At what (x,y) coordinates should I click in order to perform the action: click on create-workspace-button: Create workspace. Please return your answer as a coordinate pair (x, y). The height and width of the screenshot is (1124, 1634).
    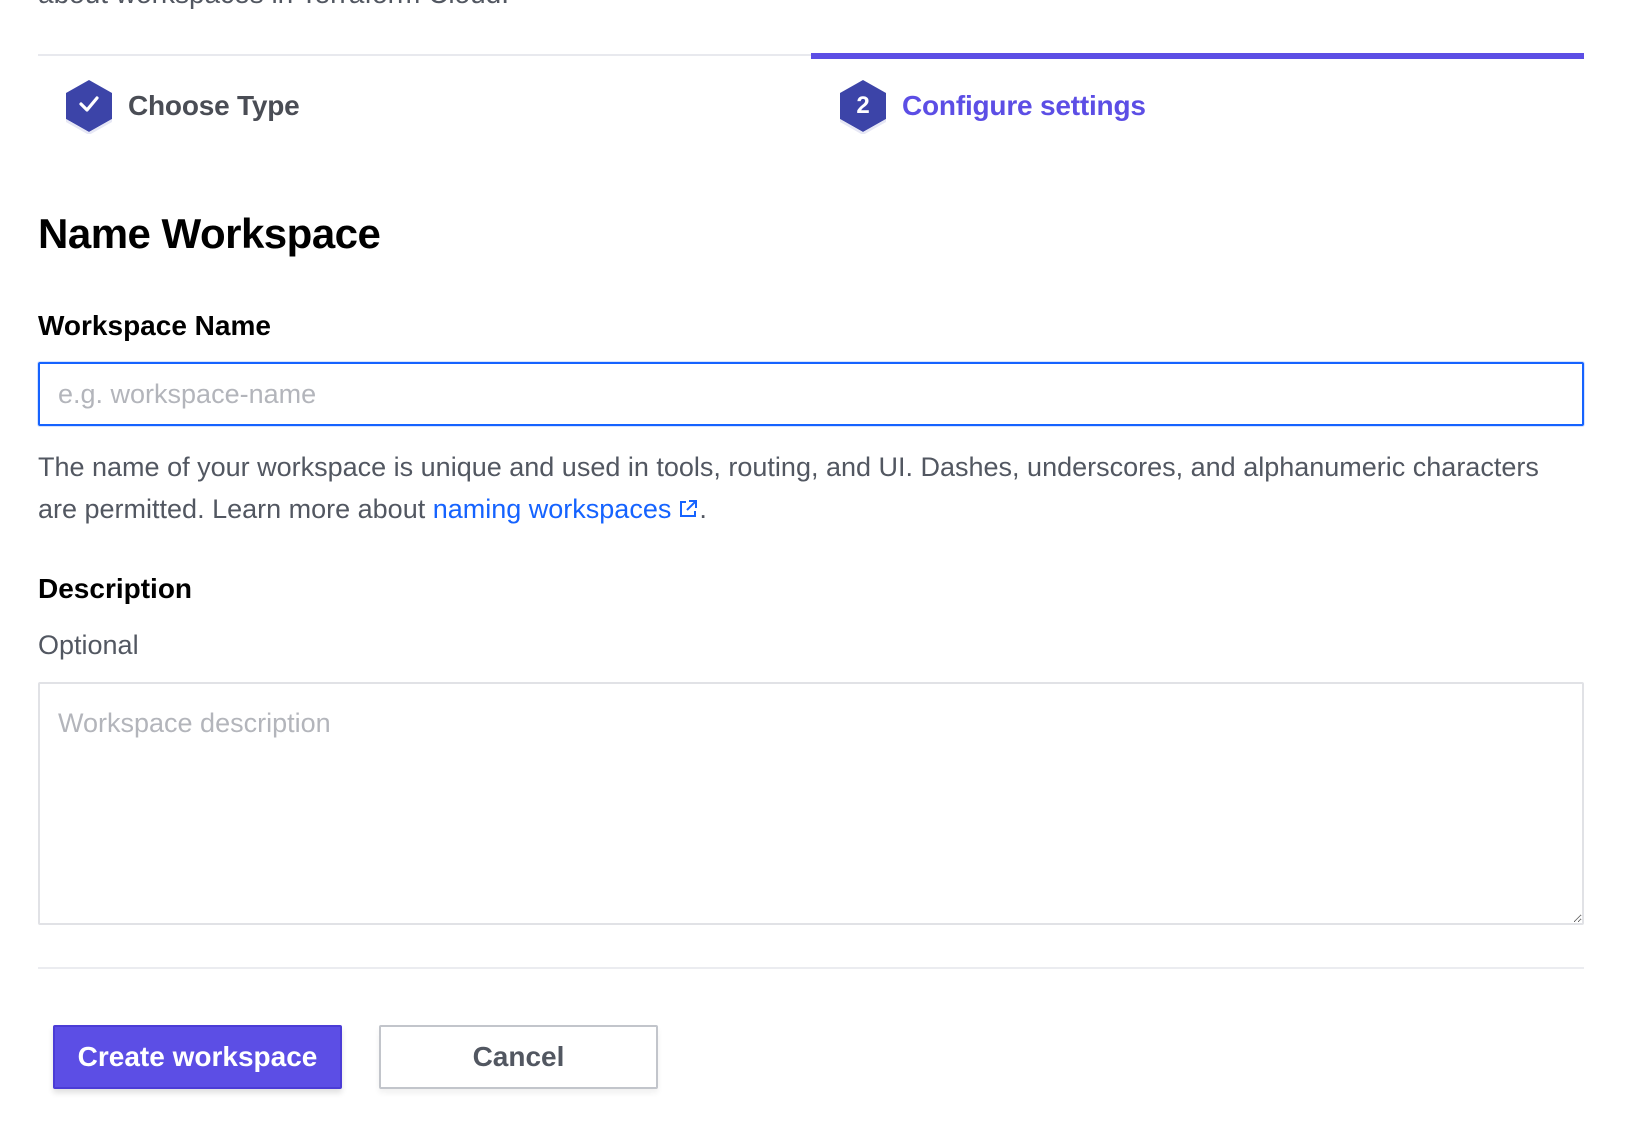
    Looking at the image, I should click on (197, 1057).